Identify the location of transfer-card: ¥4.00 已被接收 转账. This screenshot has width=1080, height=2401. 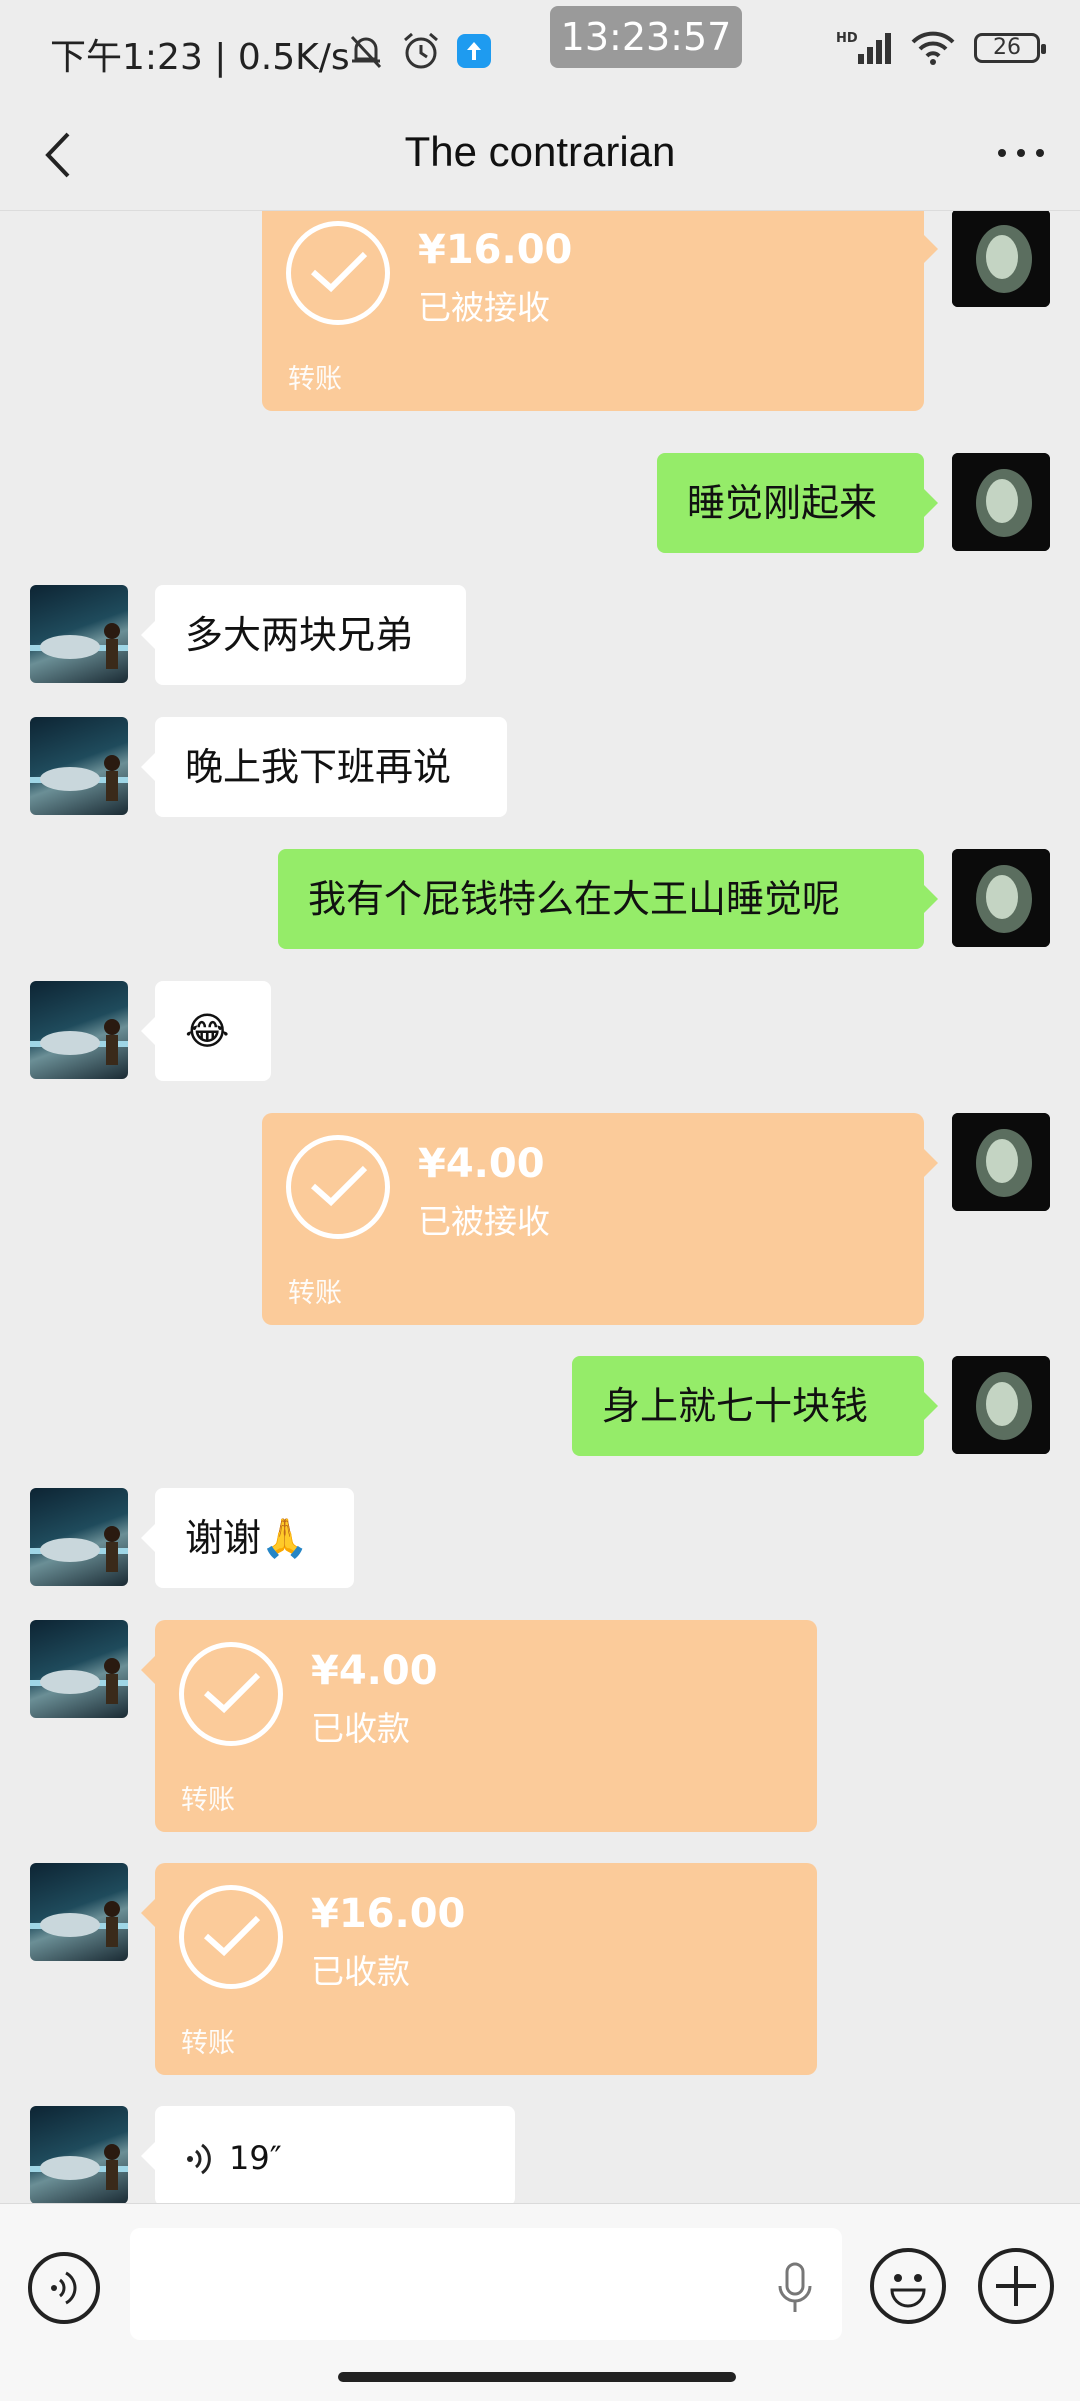
(600, 1219).